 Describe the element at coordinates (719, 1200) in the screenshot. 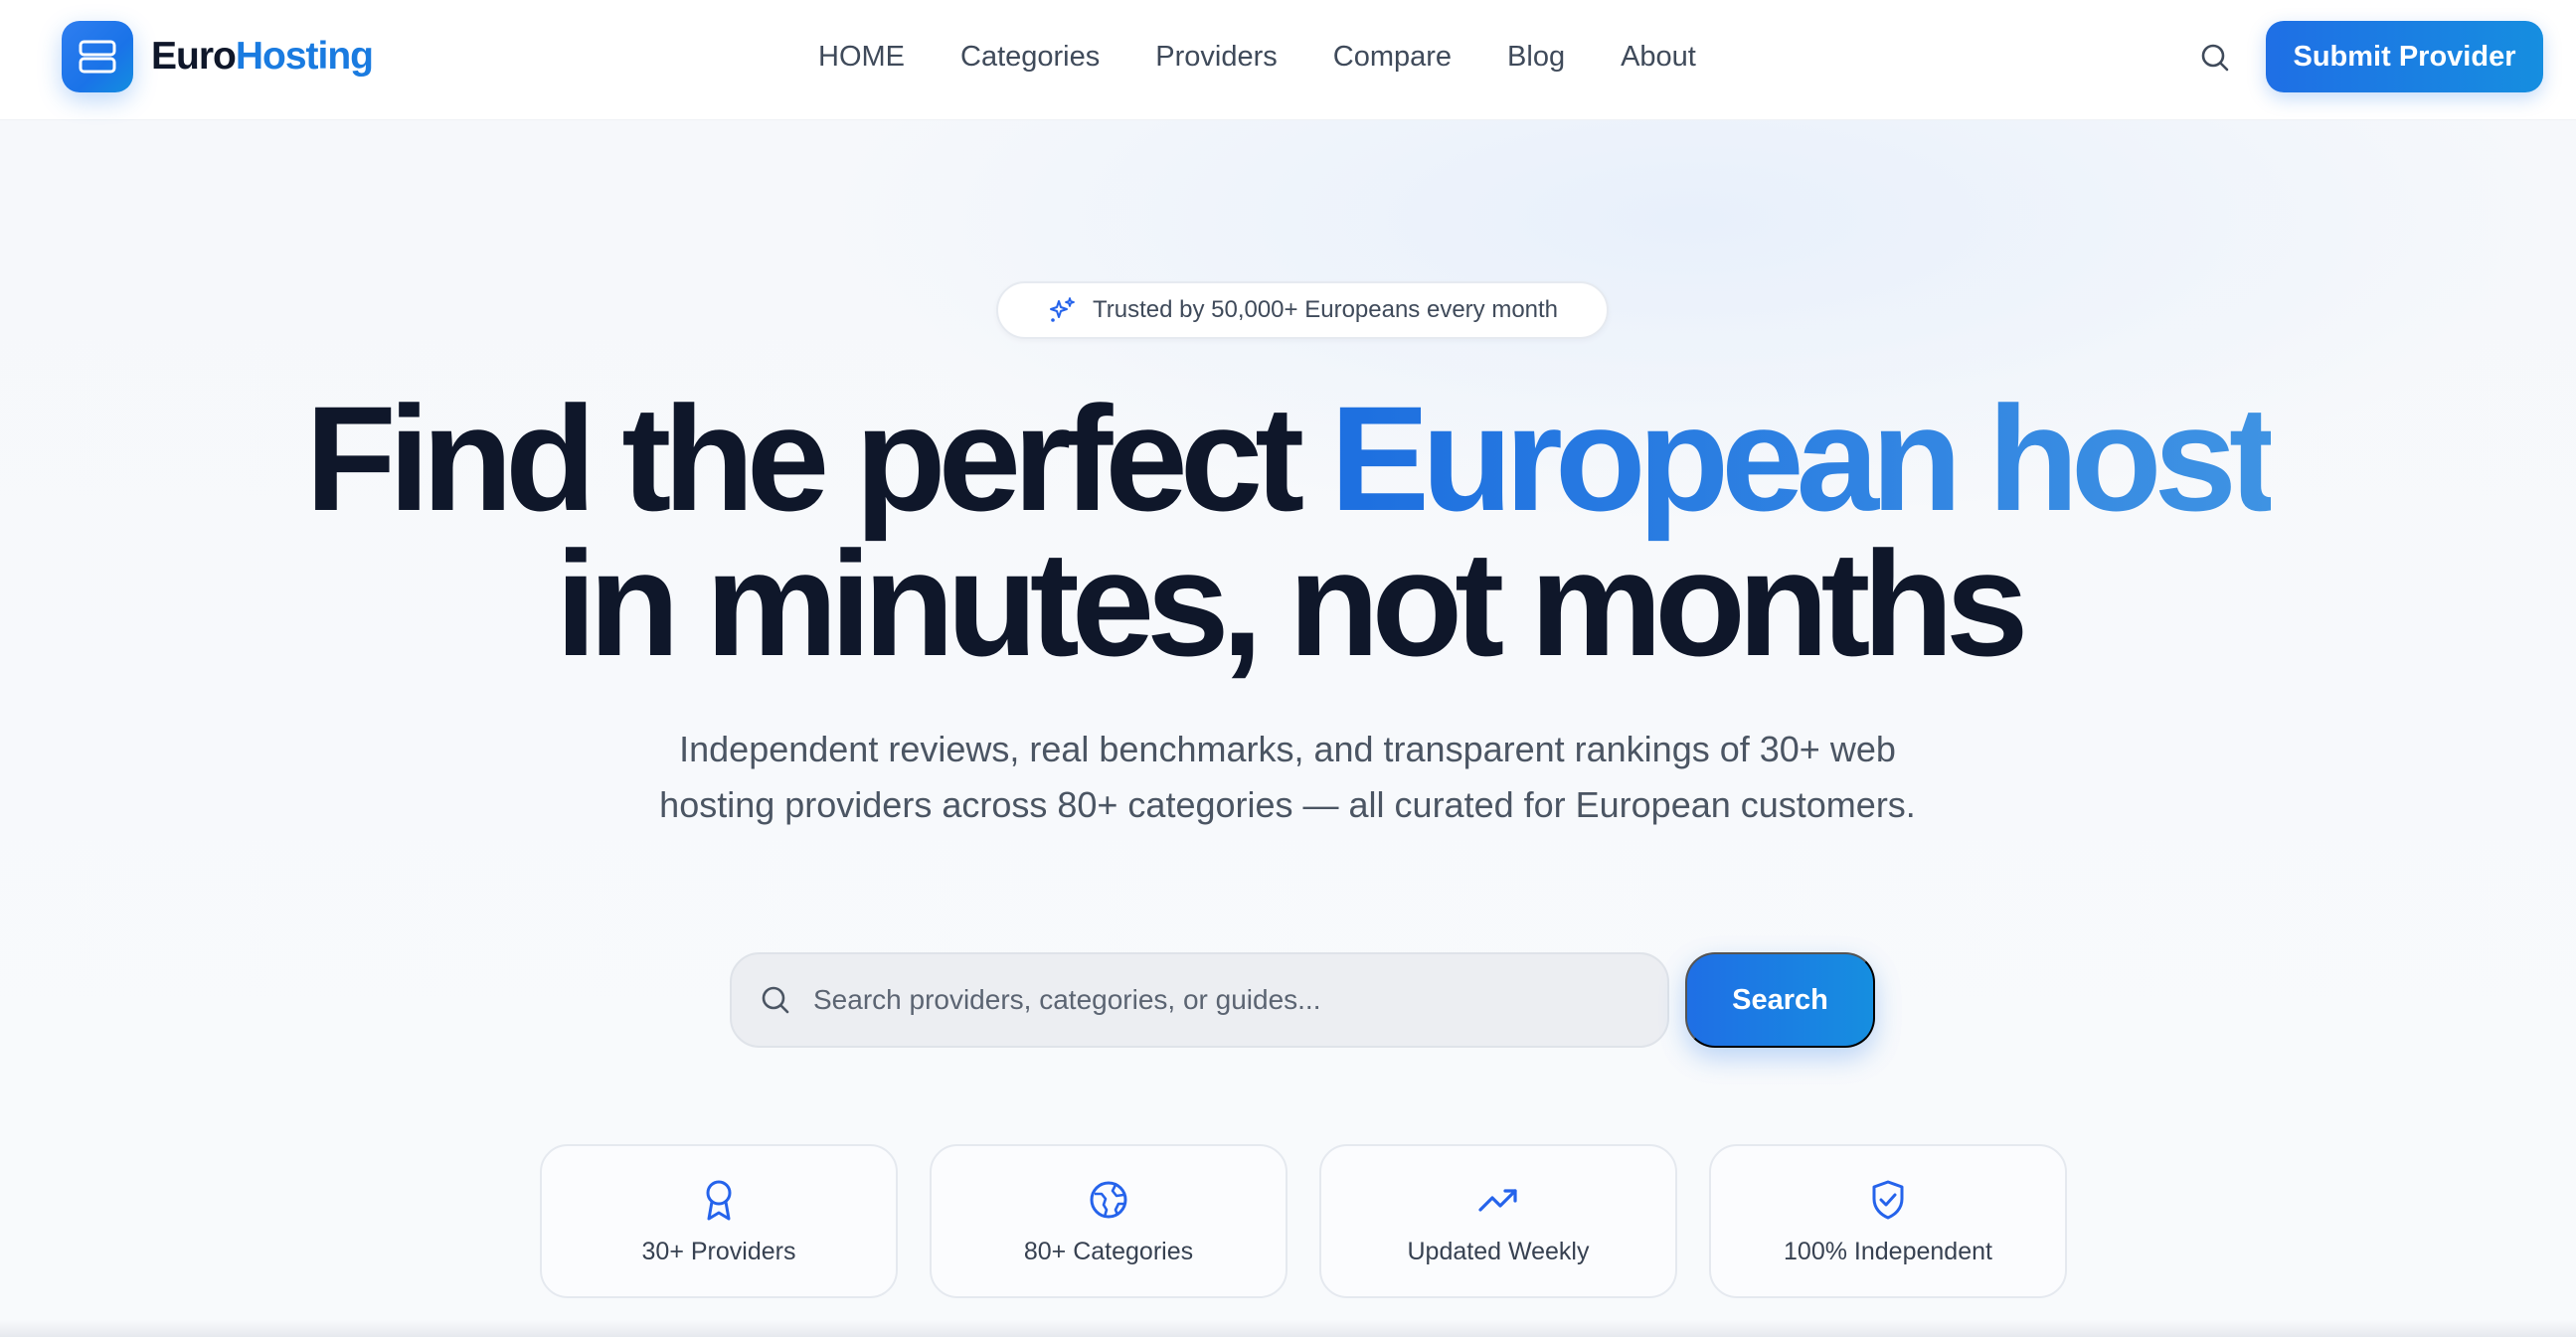

I see `award-icon` at that location.